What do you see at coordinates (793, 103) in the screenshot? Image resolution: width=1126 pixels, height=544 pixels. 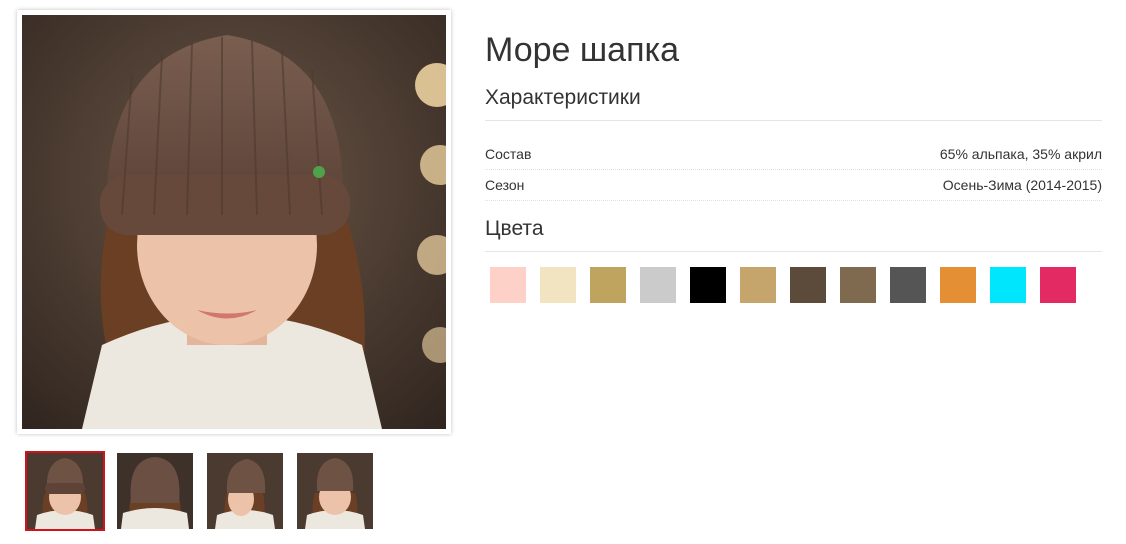 I see `characteristics-heading: Характеристики` at bounding box center [793, 103].